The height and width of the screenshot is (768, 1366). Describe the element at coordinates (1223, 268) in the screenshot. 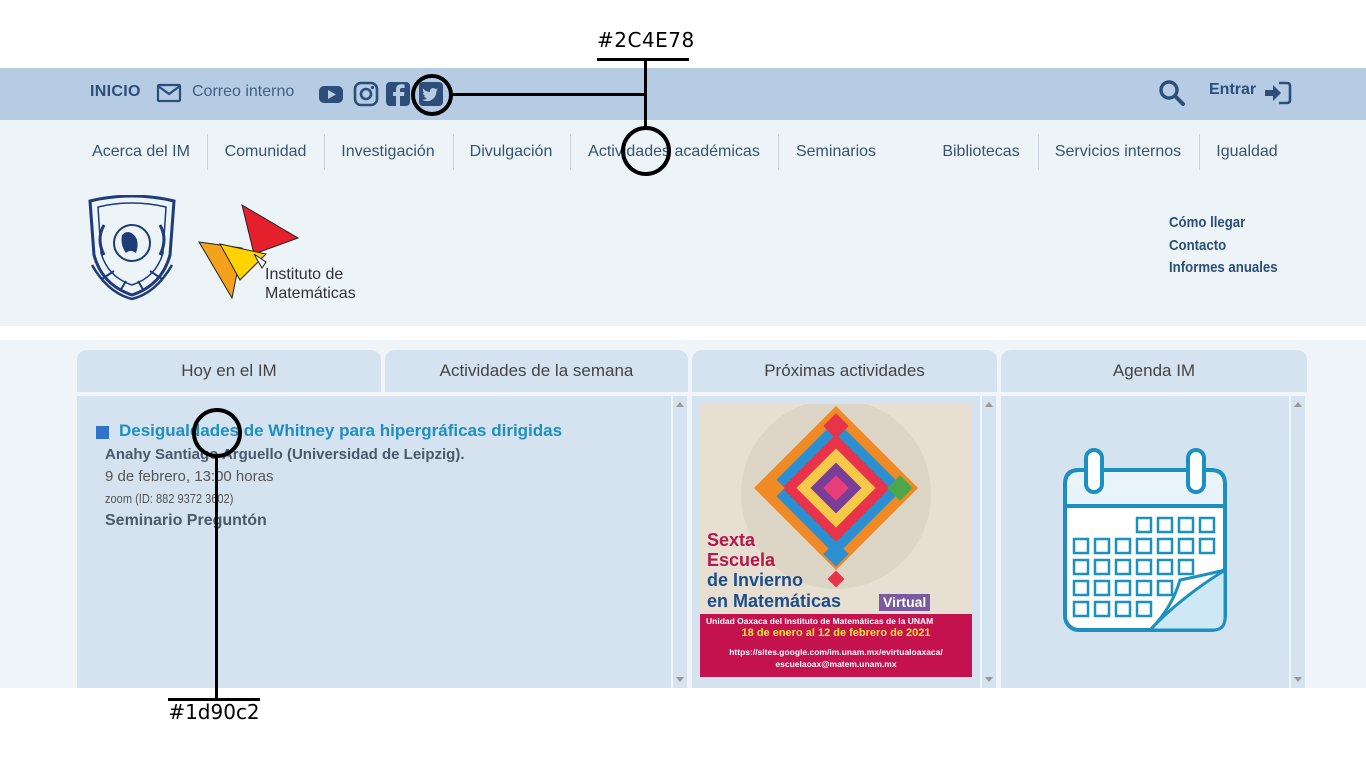

I see `informes-anuales-link: Informes anuales` at that location.